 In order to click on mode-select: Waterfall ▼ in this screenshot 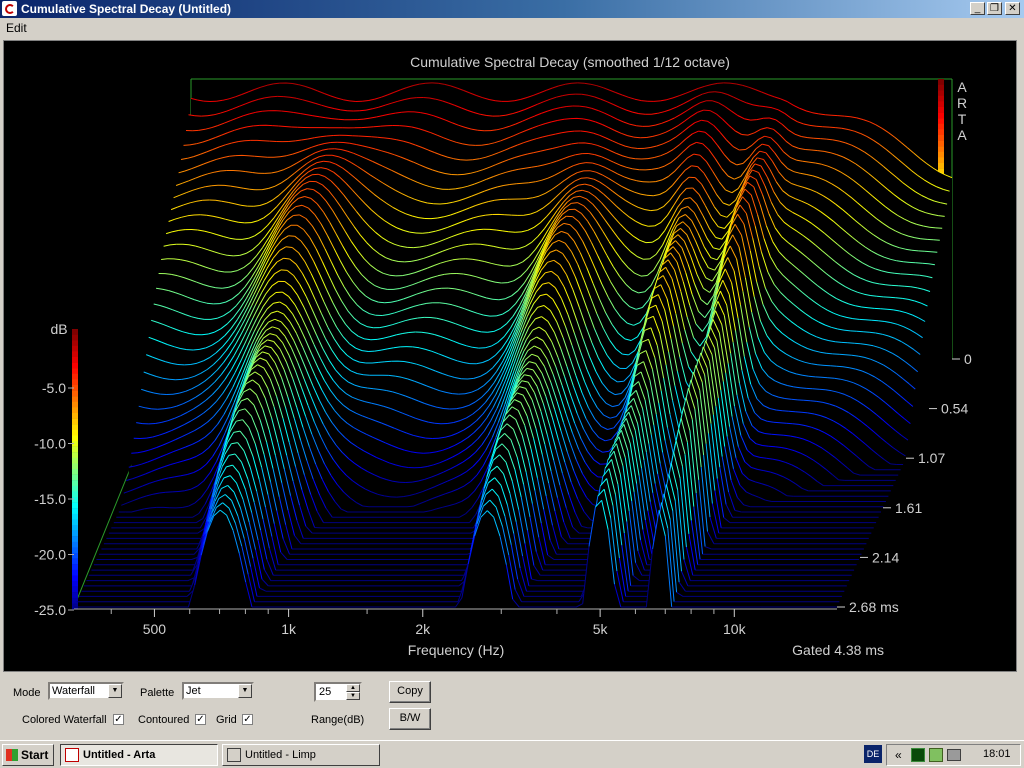, I will do `click(86, 691)`.